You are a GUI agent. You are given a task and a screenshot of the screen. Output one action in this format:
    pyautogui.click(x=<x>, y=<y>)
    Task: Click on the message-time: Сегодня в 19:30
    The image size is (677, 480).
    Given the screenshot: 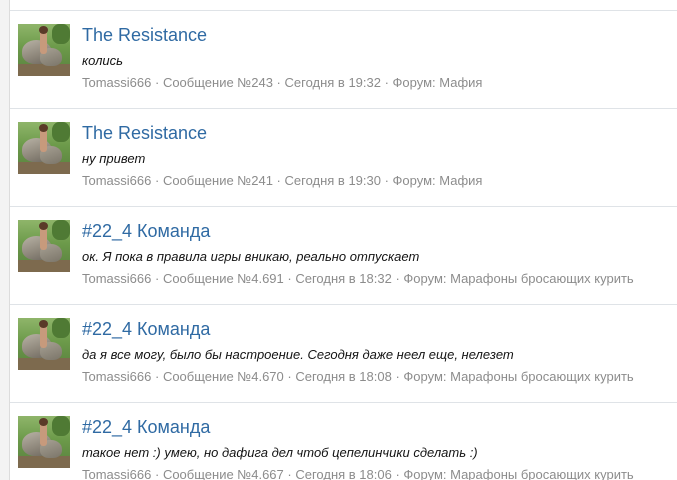 What is the action you would take?
    pyautogui.click(x=332, y=180)
    